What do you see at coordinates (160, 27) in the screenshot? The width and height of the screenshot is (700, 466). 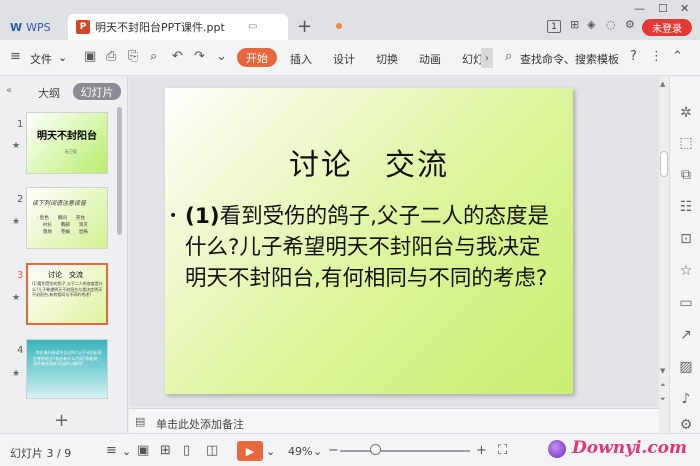 I see `document-tab-title: 明天不封阳台PPT课件.ppt` at bounding box center [160, 27].